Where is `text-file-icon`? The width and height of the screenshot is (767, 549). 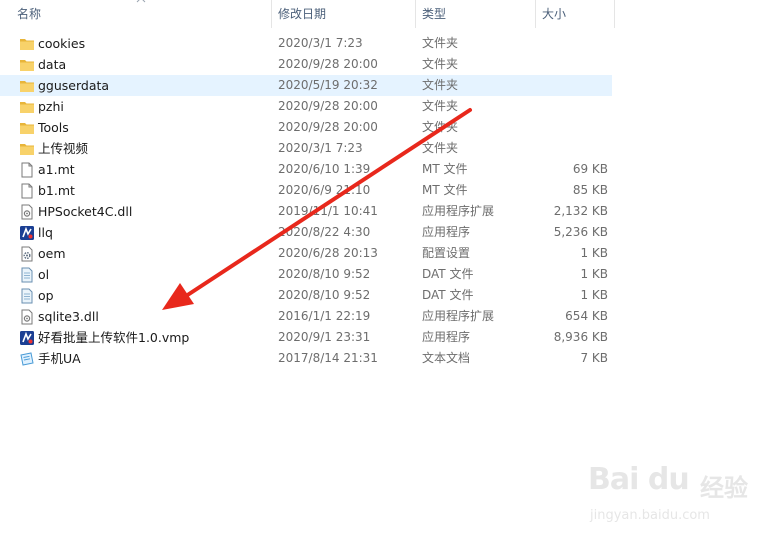 text-file-icon is located at coordinates (27, 359).